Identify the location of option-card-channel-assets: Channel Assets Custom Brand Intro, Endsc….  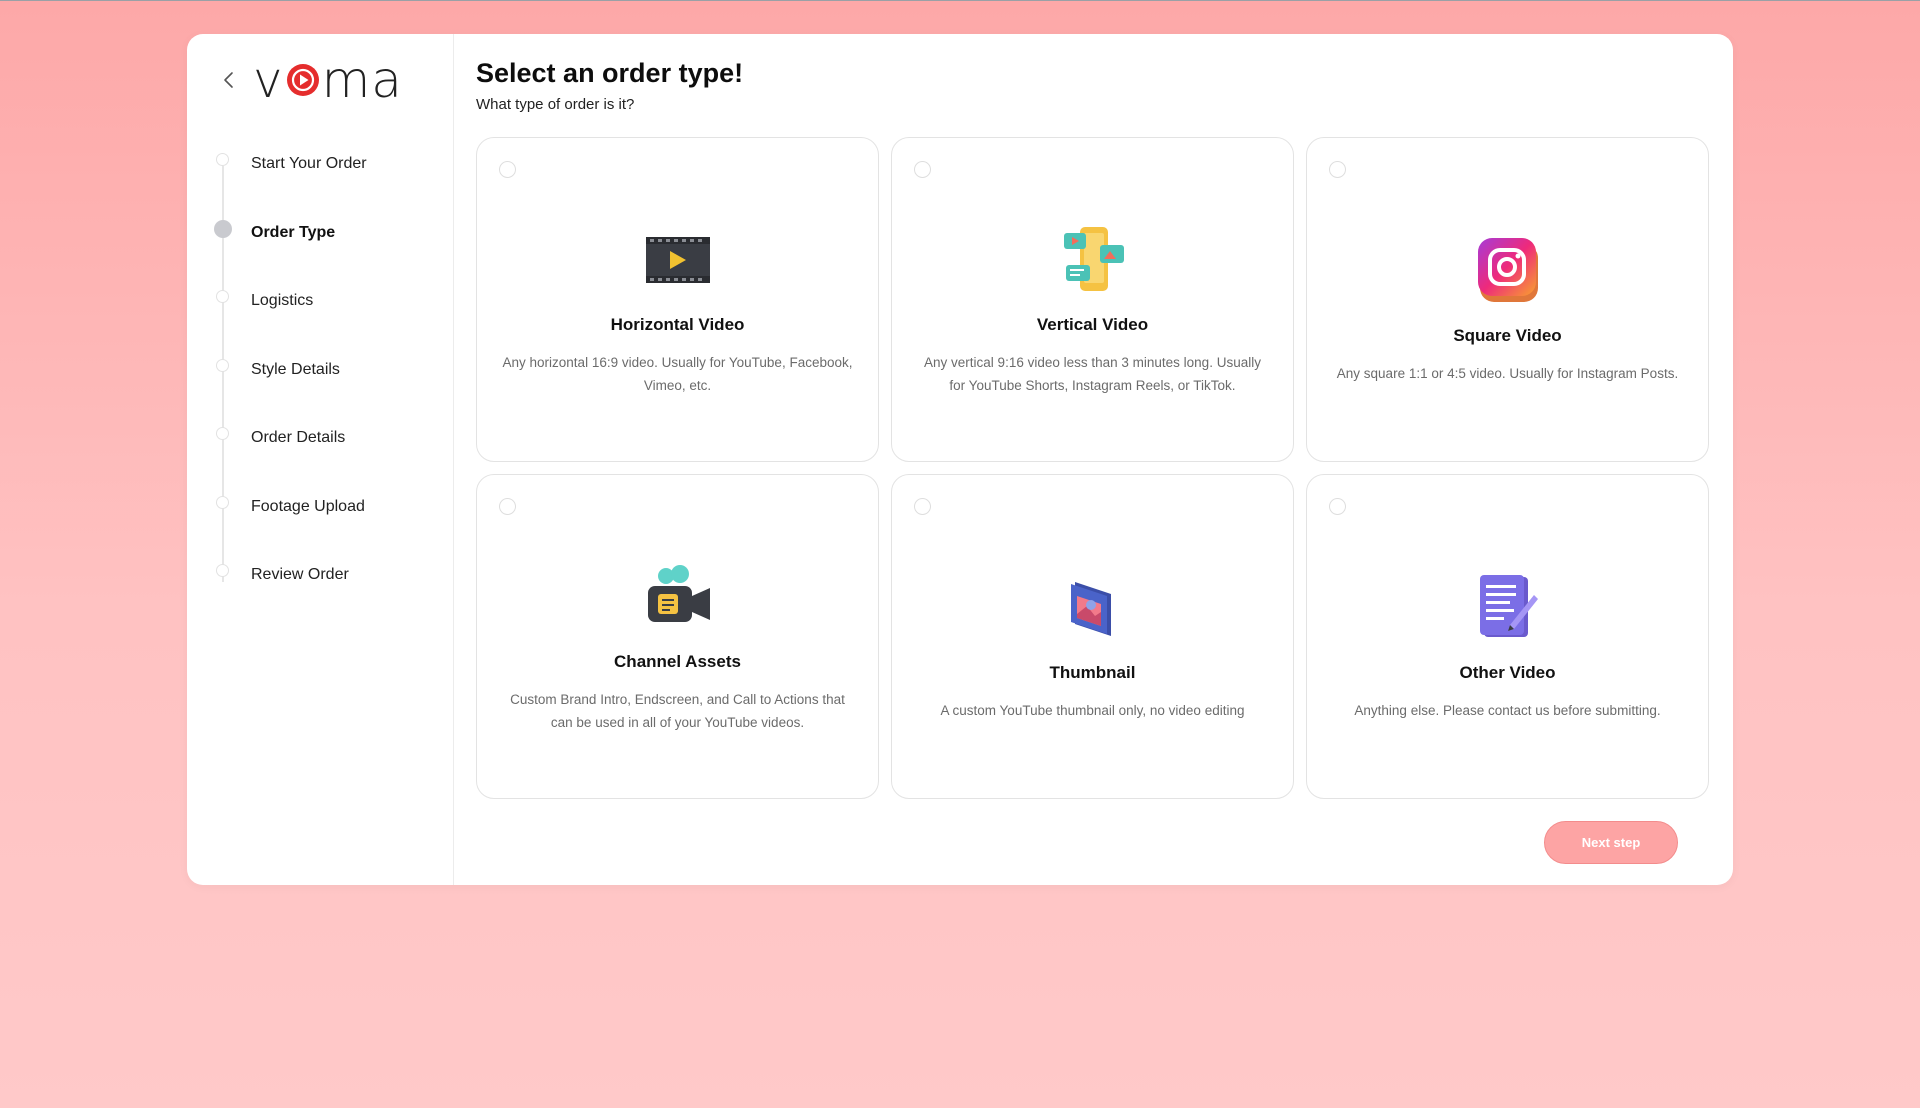
(677, 636).